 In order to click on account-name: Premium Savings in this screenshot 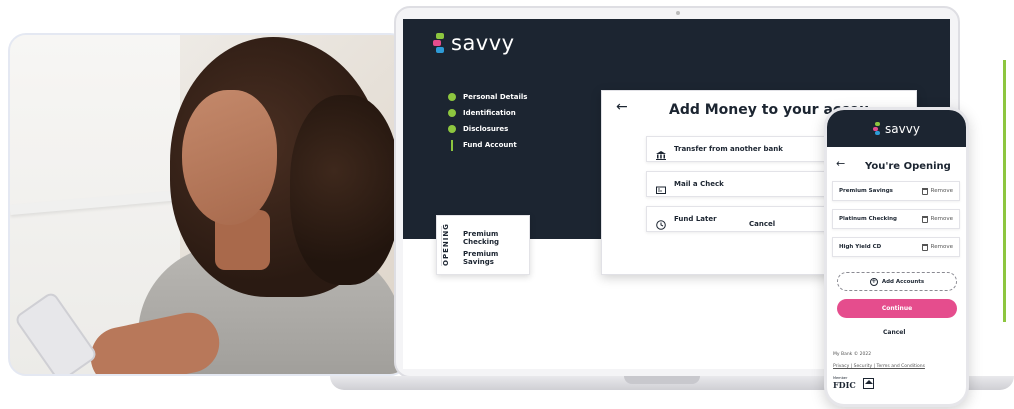, I will do `click(866, 191)`.